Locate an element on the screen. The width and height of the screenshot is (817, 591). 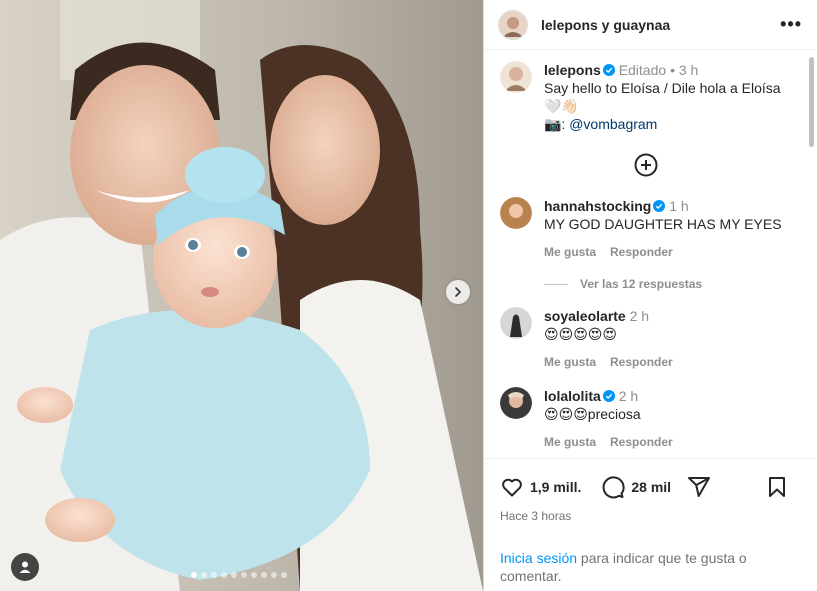
scrollbar-thumb is located at coordinates (811, 102).